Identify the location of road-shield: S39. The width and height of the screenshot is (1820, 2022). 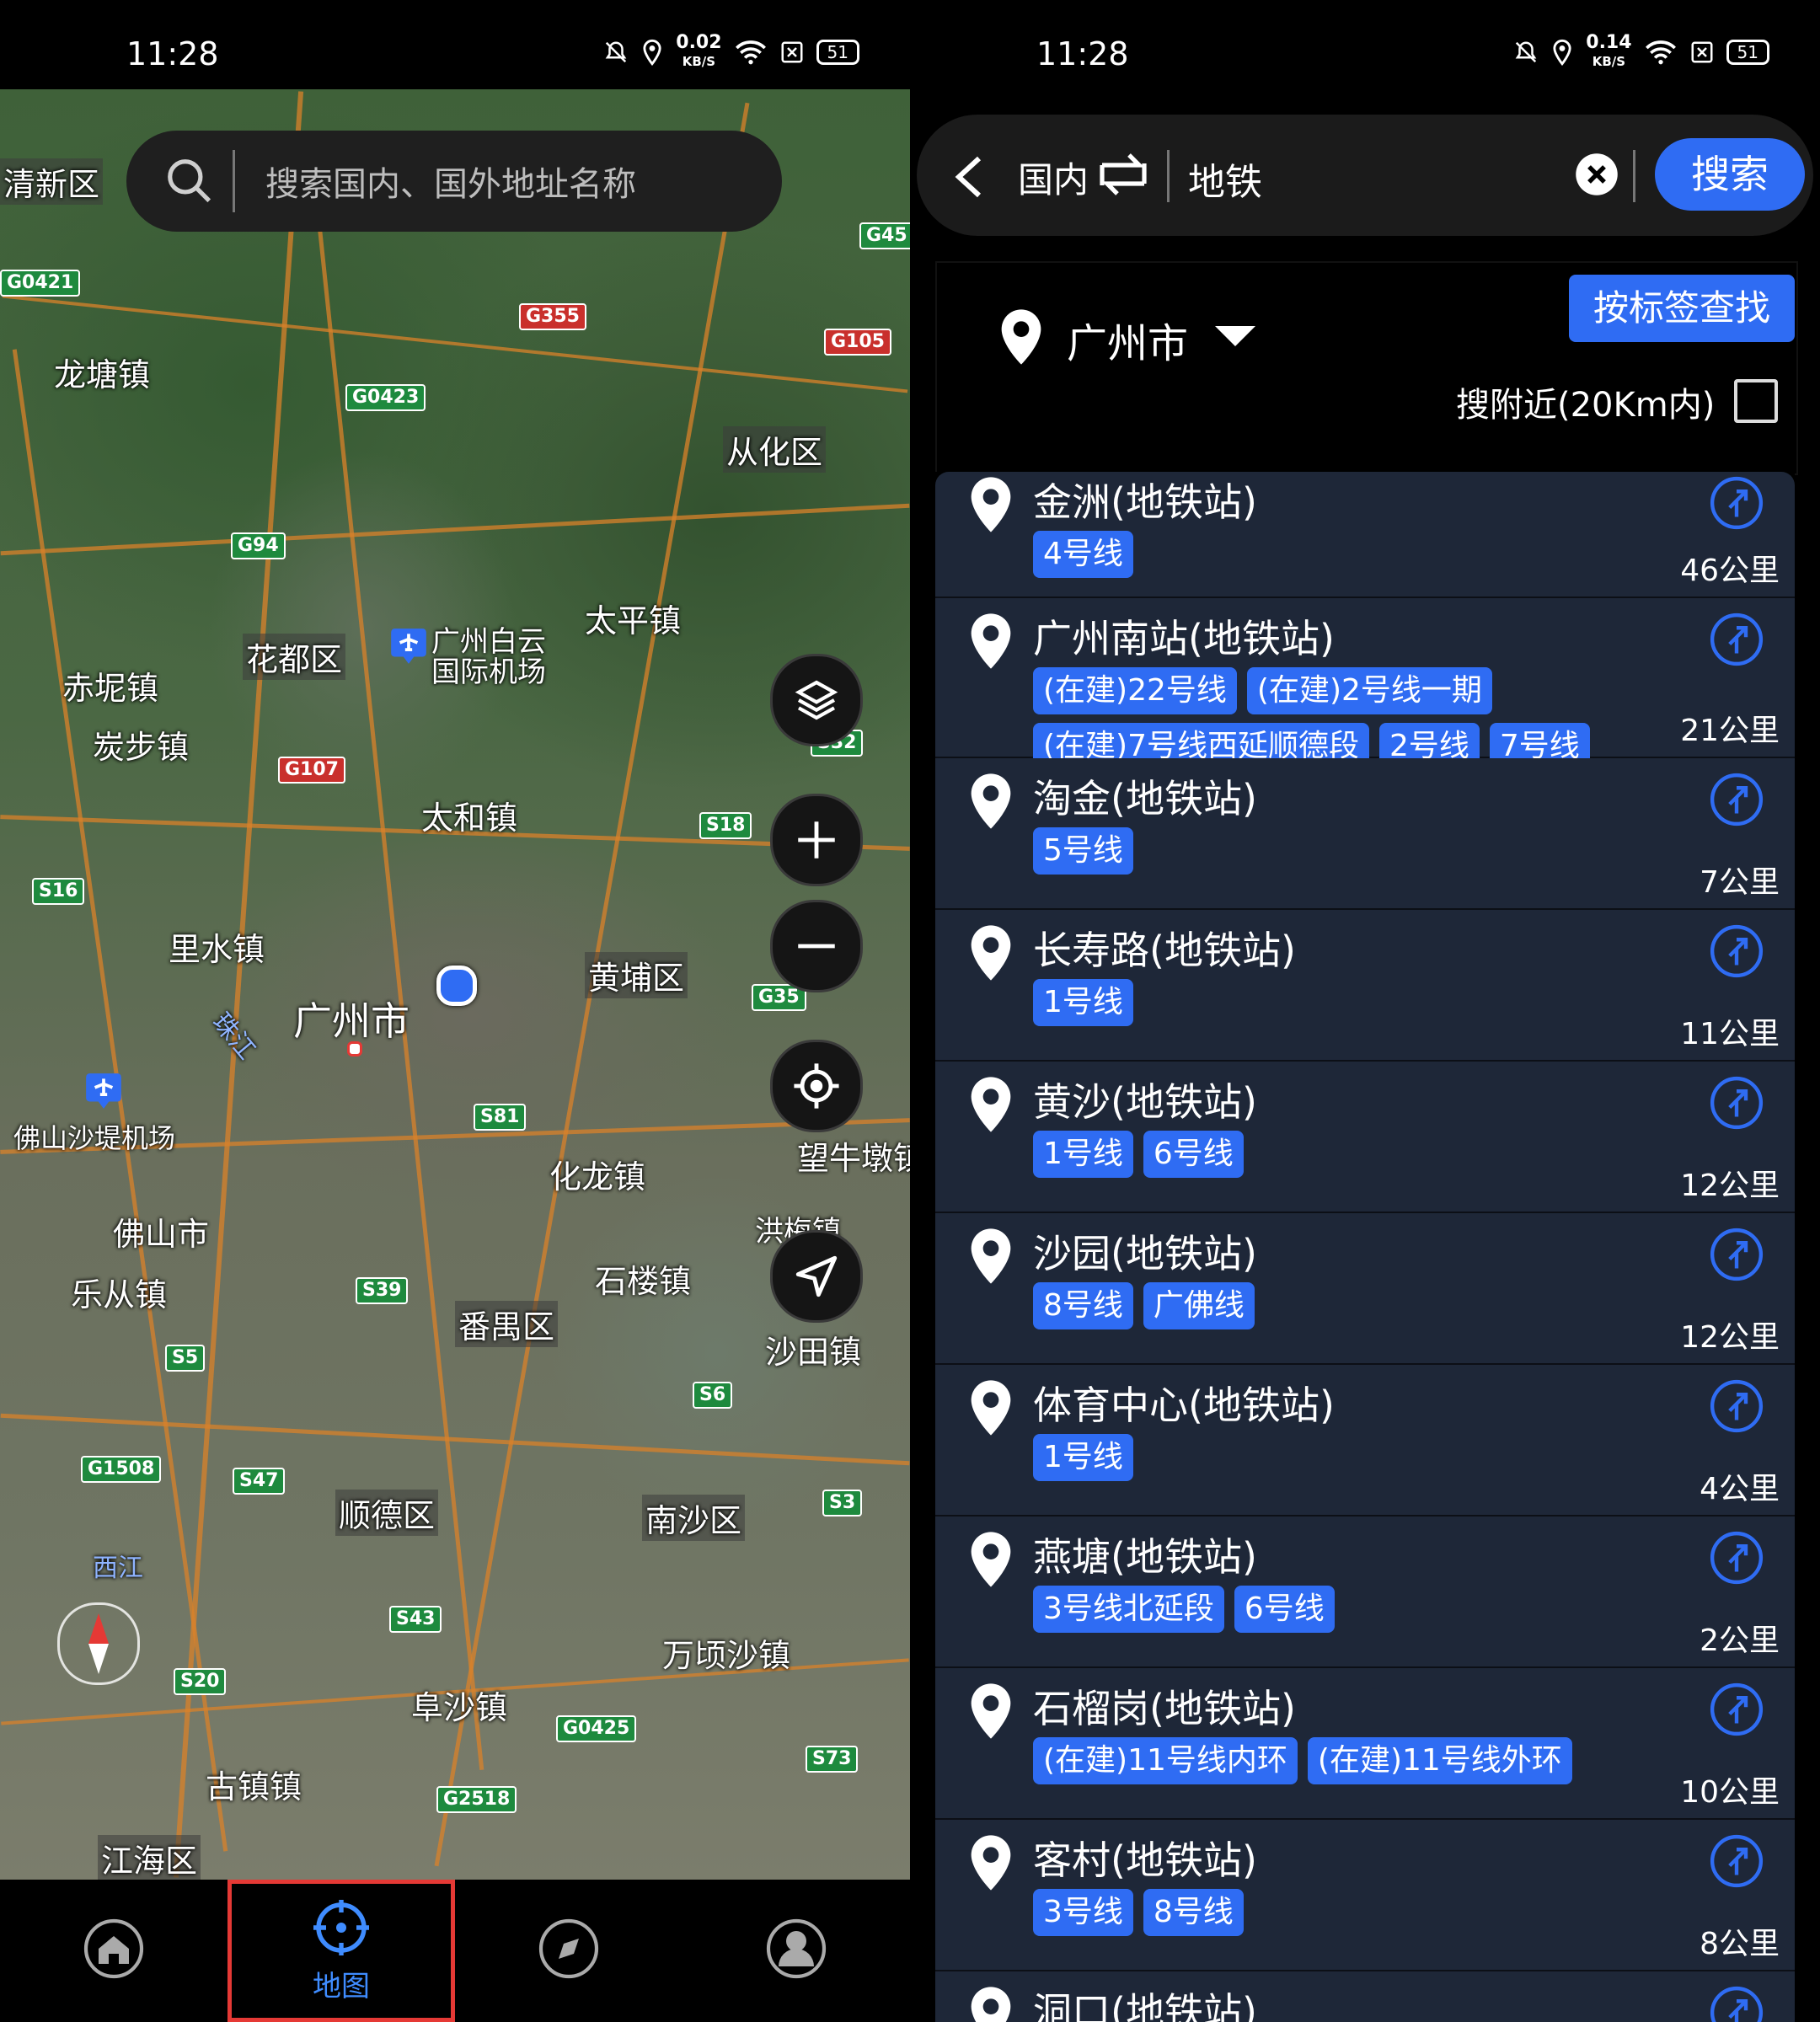
(382, 1290).